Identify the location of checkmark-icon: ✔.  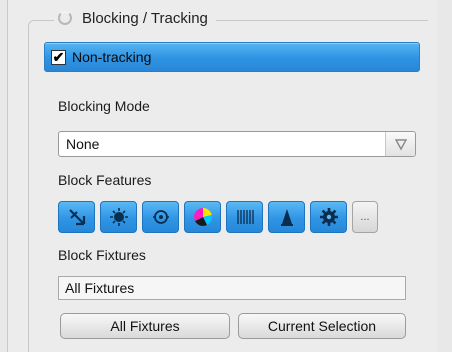
(58, 57).